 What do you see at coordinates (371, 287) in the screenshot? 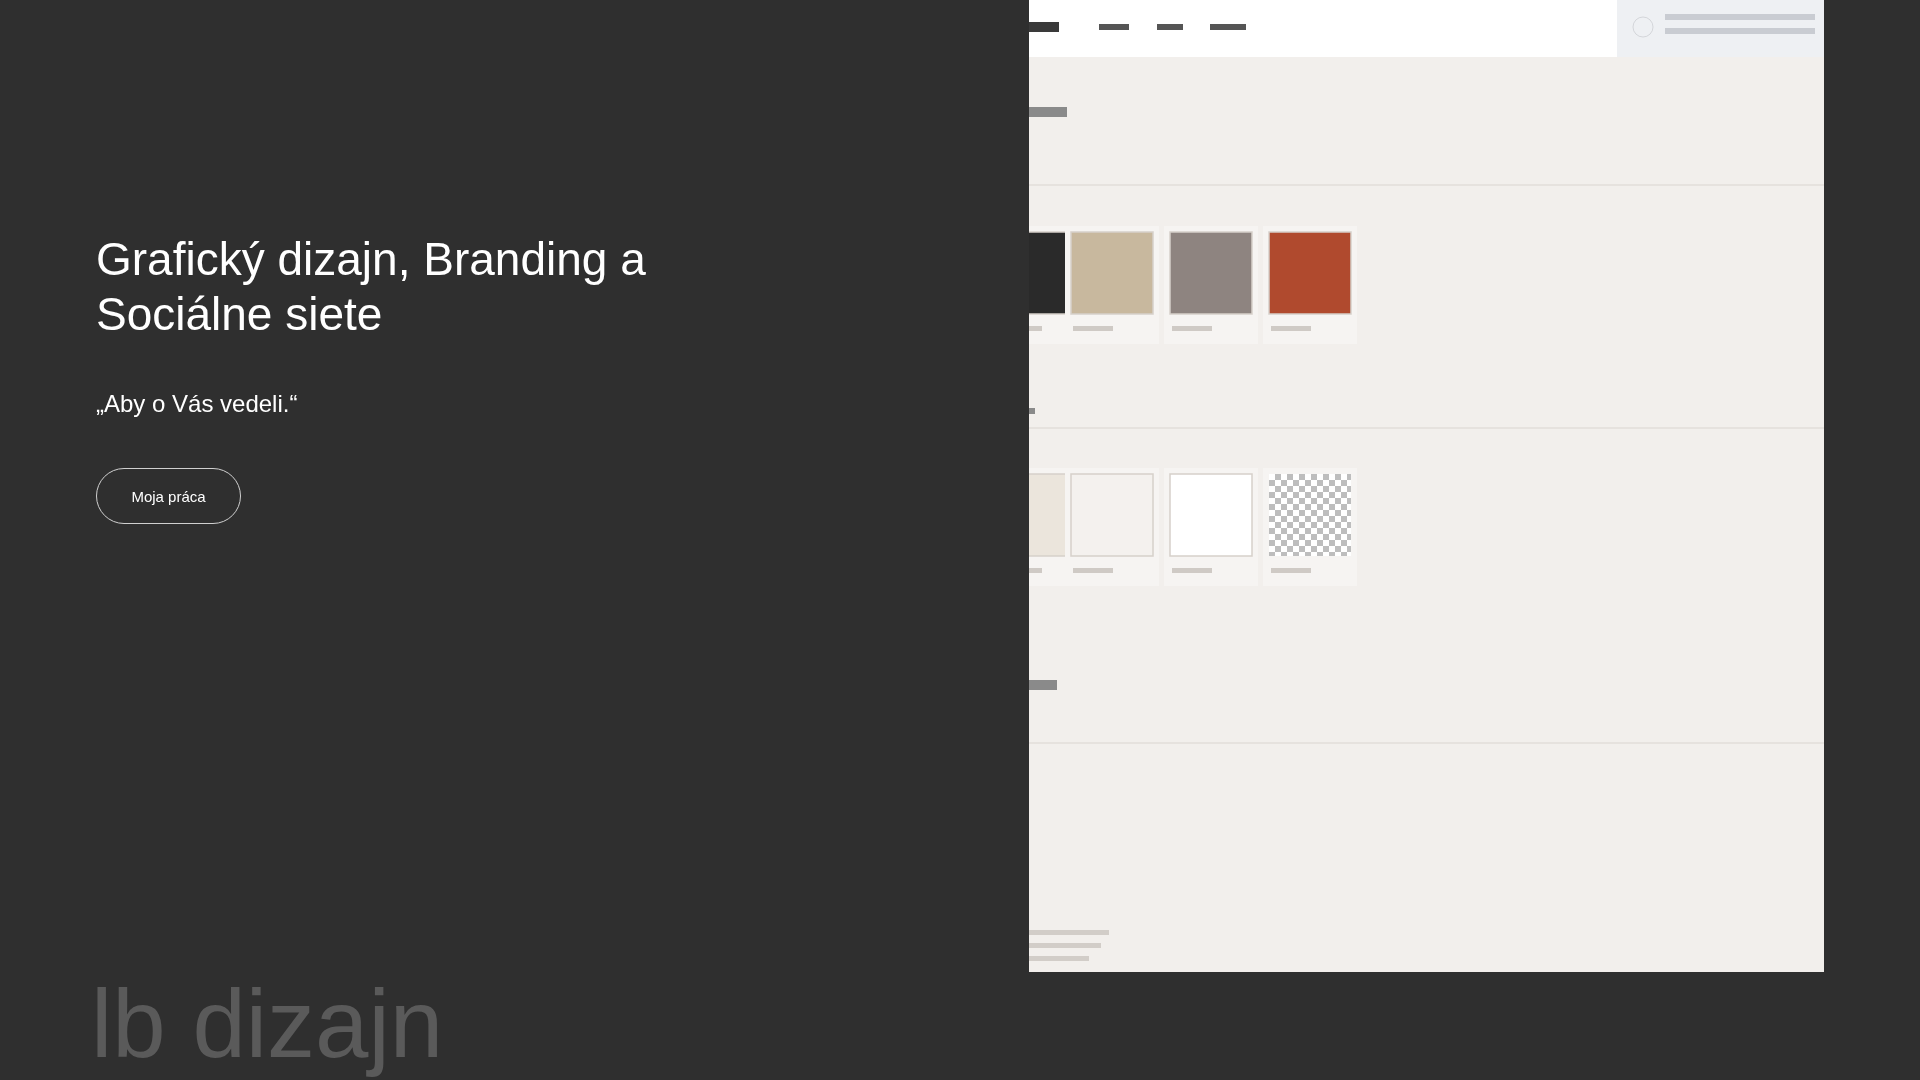
I see `hero-title: Grafický dizajn, Branding a Sociálne siete` at bounding box center [371, 287].